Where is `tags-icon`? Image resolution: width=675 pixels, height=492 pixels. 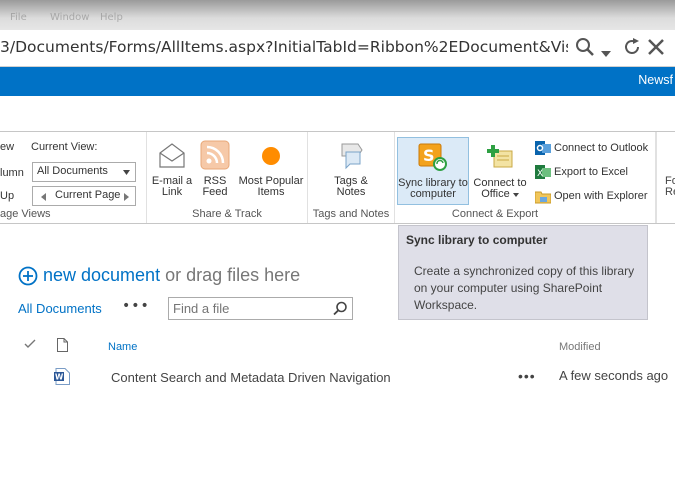
tags-icon is located at coordinates (352, 156).